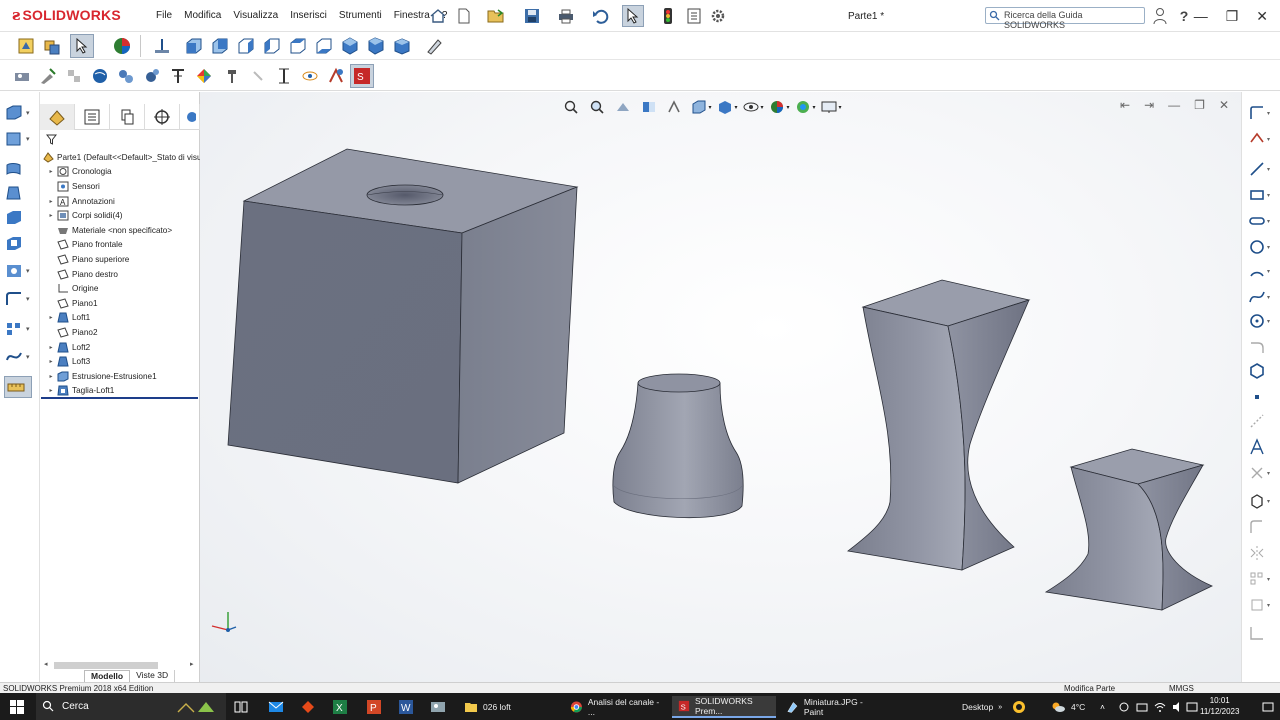 This screenshot has width=1280, height=720. Describe the element at coordinates (1128, 529) in the screenshot. I see `short-twisted-loft-body` at that location.